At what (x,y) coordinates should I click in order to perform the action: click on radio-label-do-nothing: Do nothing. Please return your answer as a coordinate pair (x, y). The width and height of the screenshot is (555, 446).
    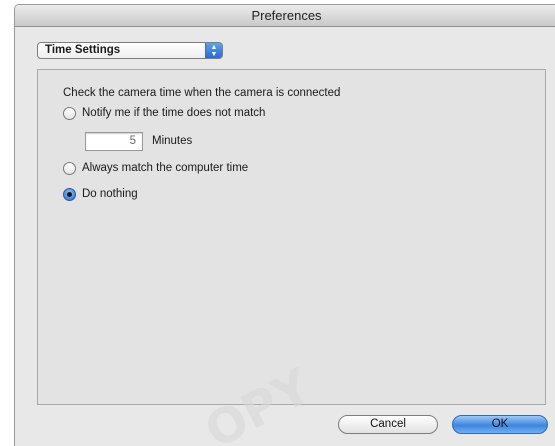
    Looking at the image, I should click on (110, 194).